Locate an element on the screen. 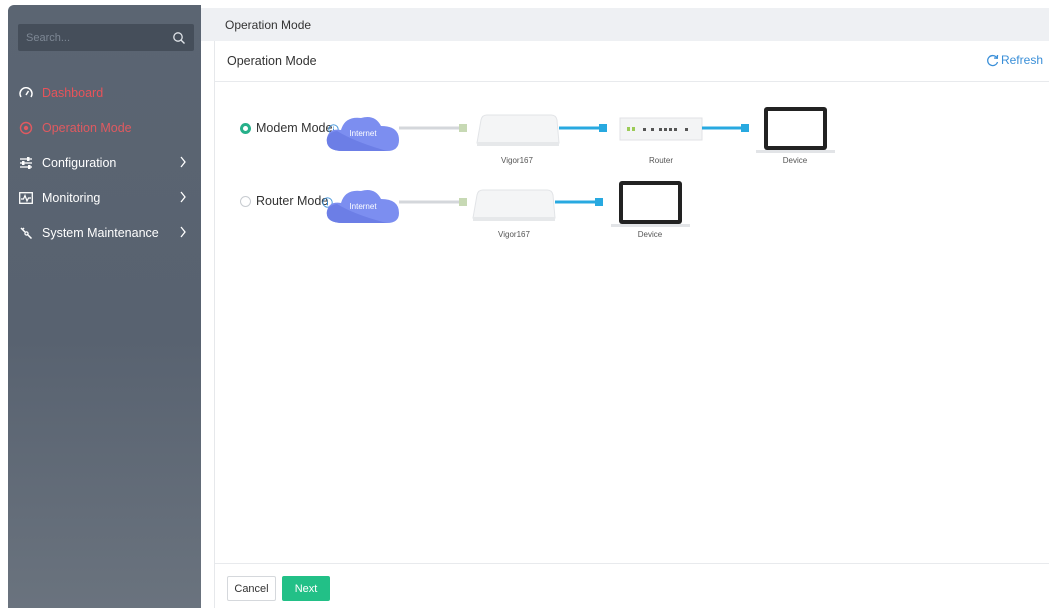  operation-mode-icon is located at coordinates (26, 128).